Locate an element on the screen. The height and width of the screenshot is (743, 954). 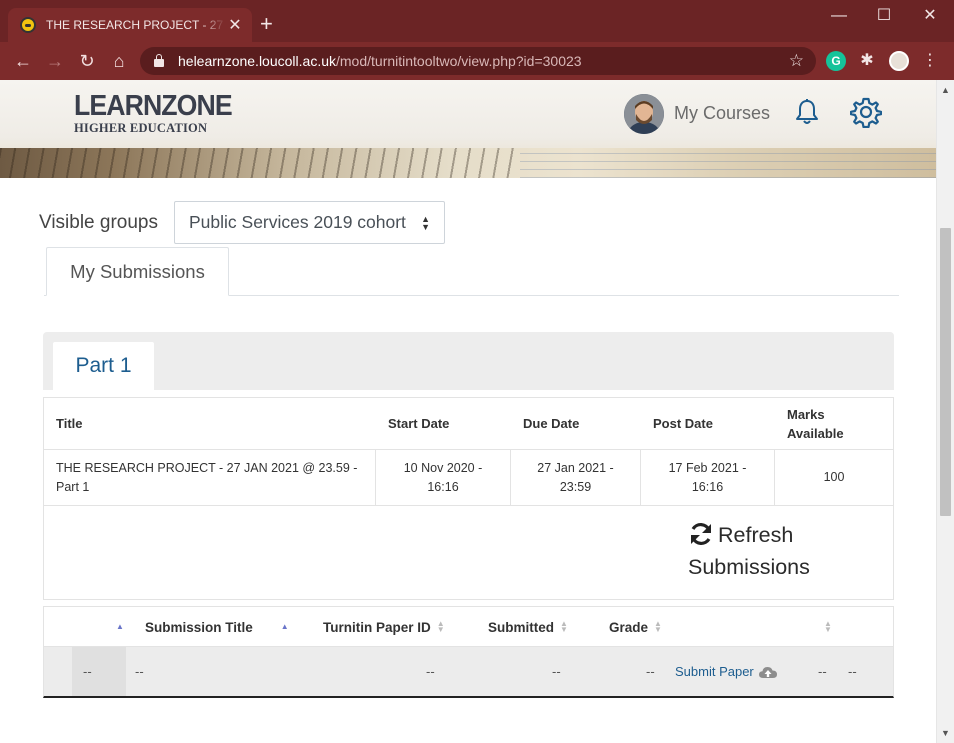
new-tab-button: + is located at coordinates (266, 24).